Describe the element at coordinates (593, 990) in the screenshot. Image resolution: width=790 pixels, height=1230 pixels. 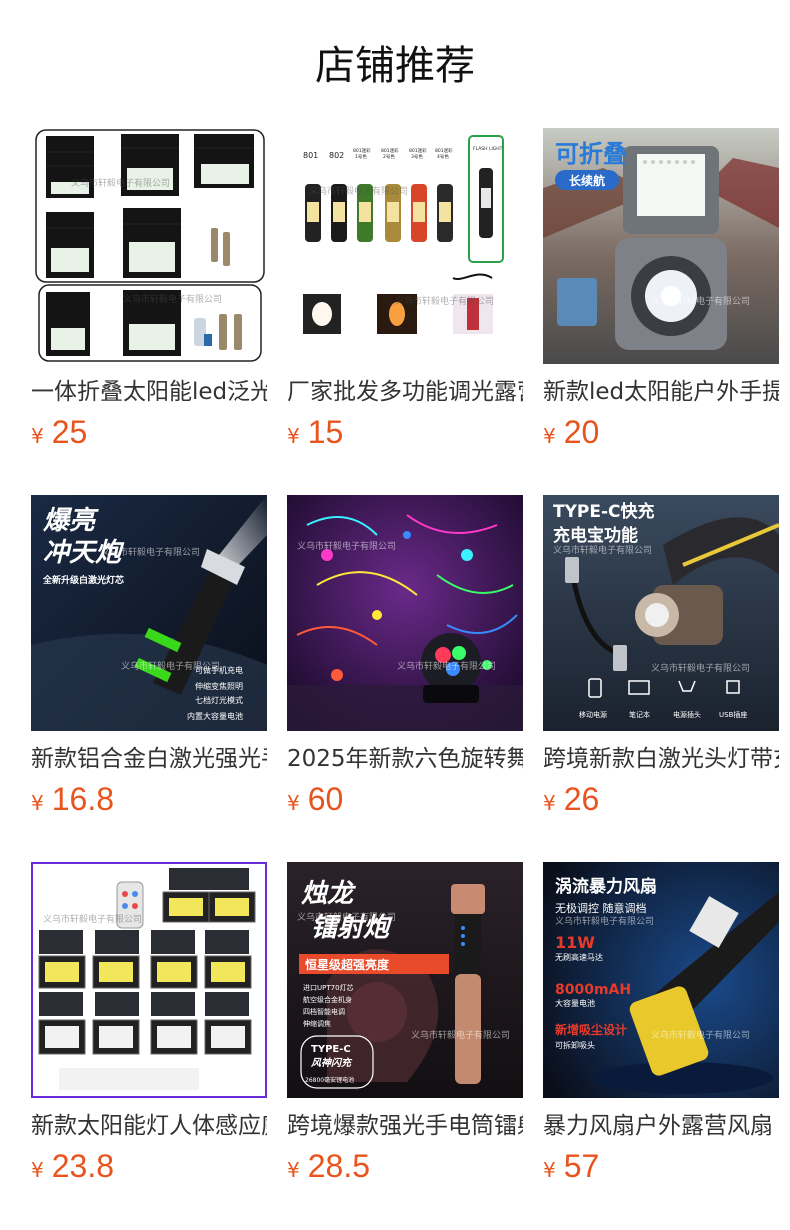
I see `svg-text: 8000mAH` at that location.